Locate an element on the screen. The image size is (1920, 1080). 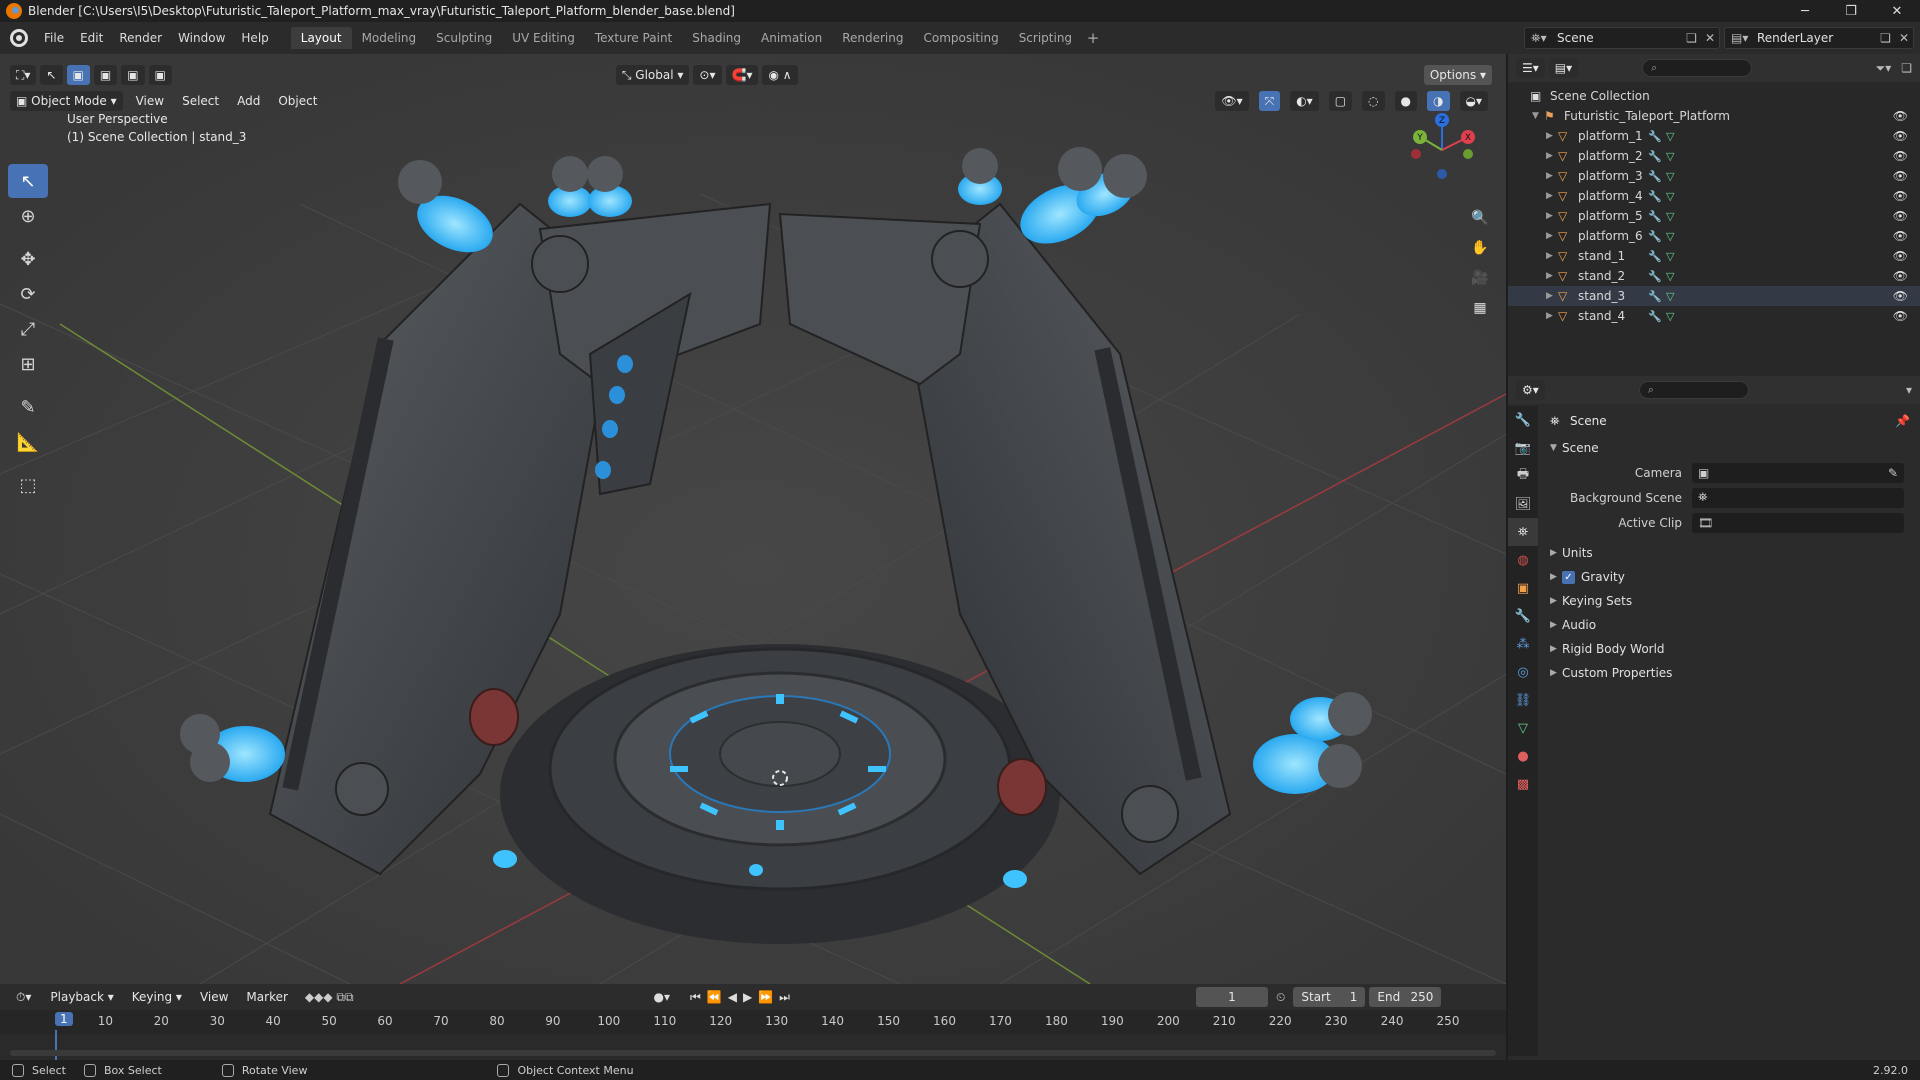
material-tab-icon: ● is located at coordinates (1523, 756).